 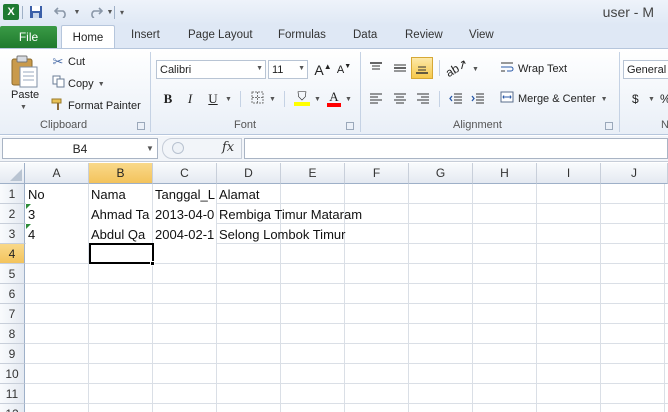 I want to click on row-header-2: 2, so click(x=12, y=214).